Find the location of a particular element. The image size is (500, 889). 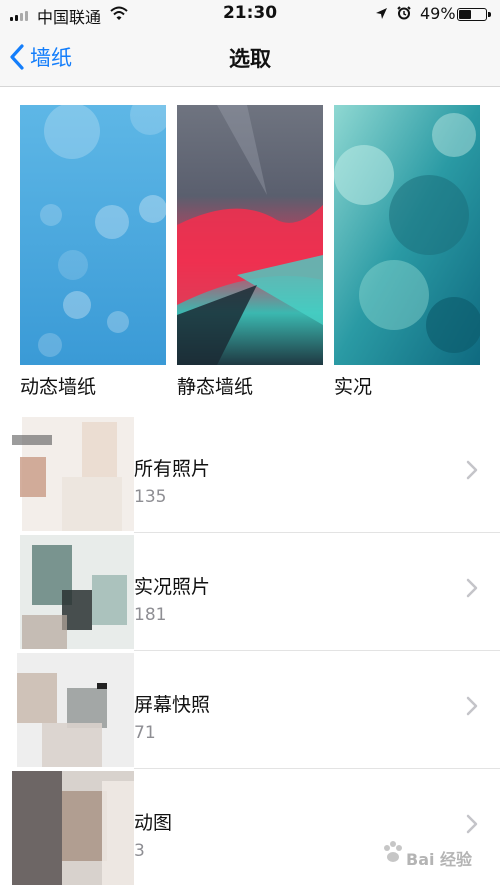

live-wallpaper-thumbnail is located at coordinates (407, 235).